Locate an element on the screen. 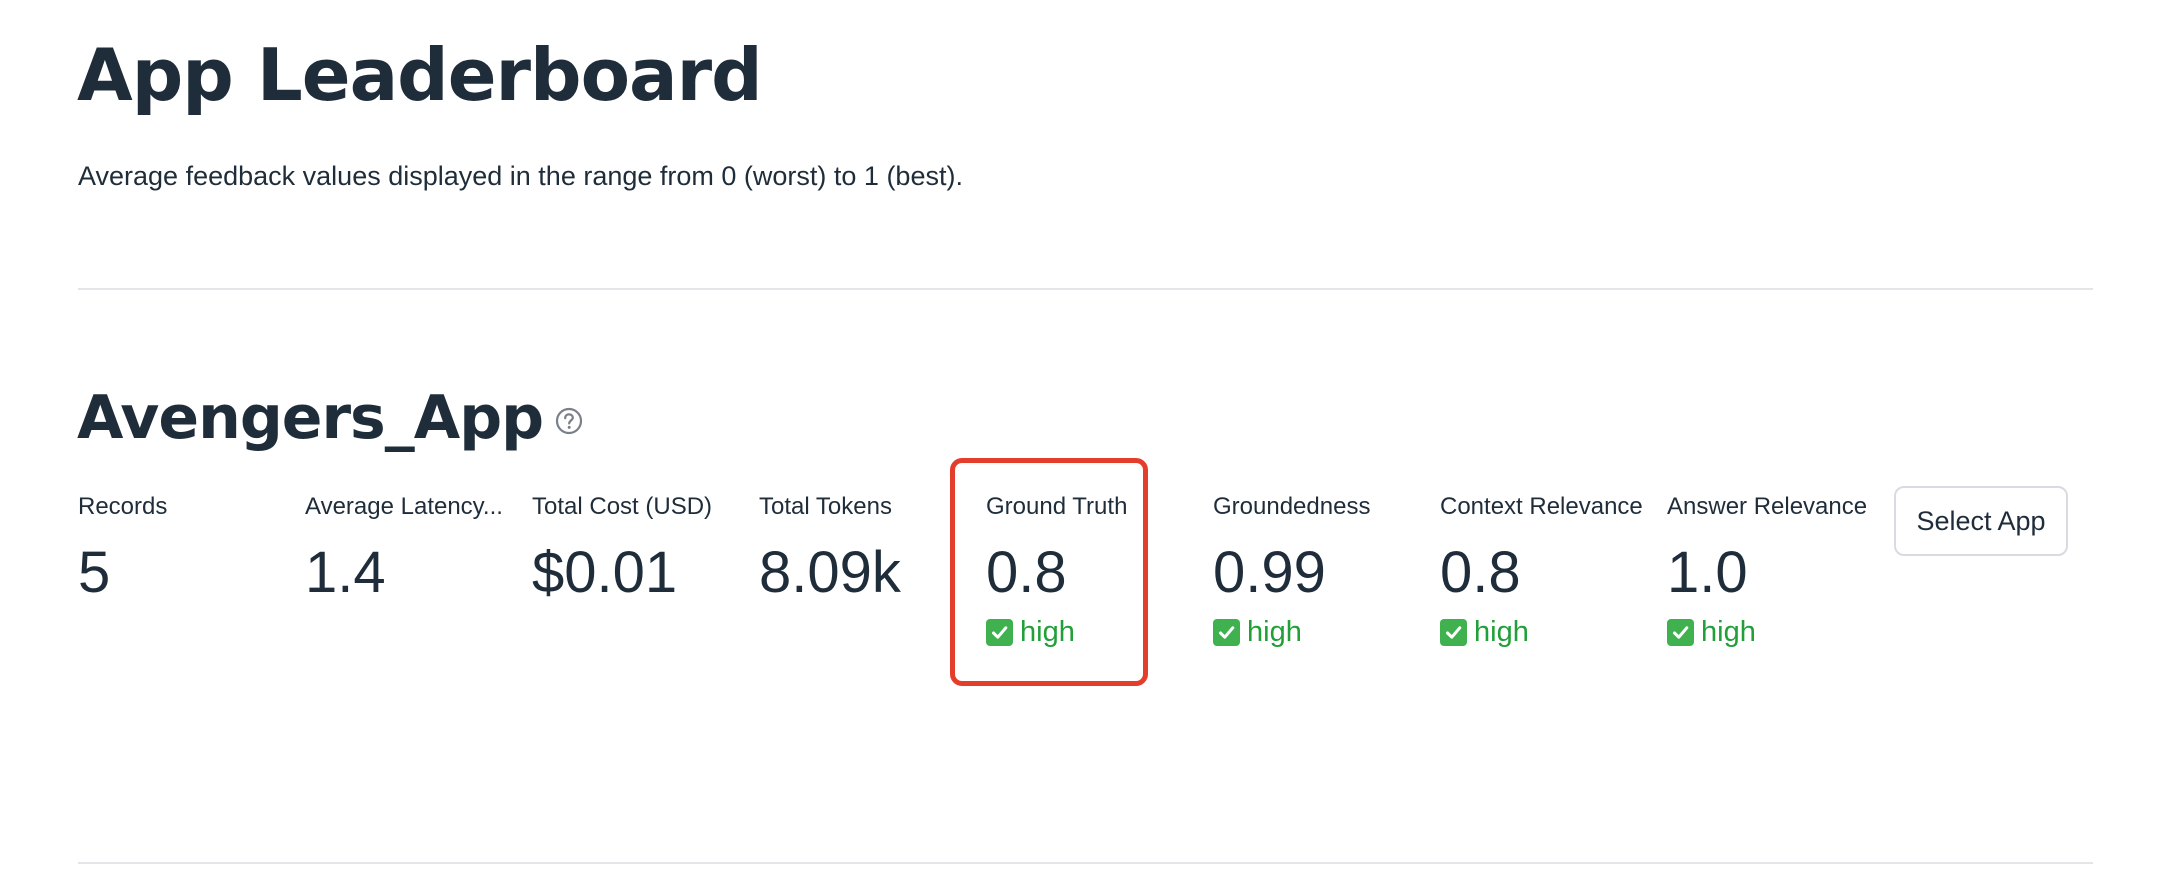 Image resolution: width=2166 pixels, height=888 pixels. question-circle-icon is located at coordinates (569, 421).